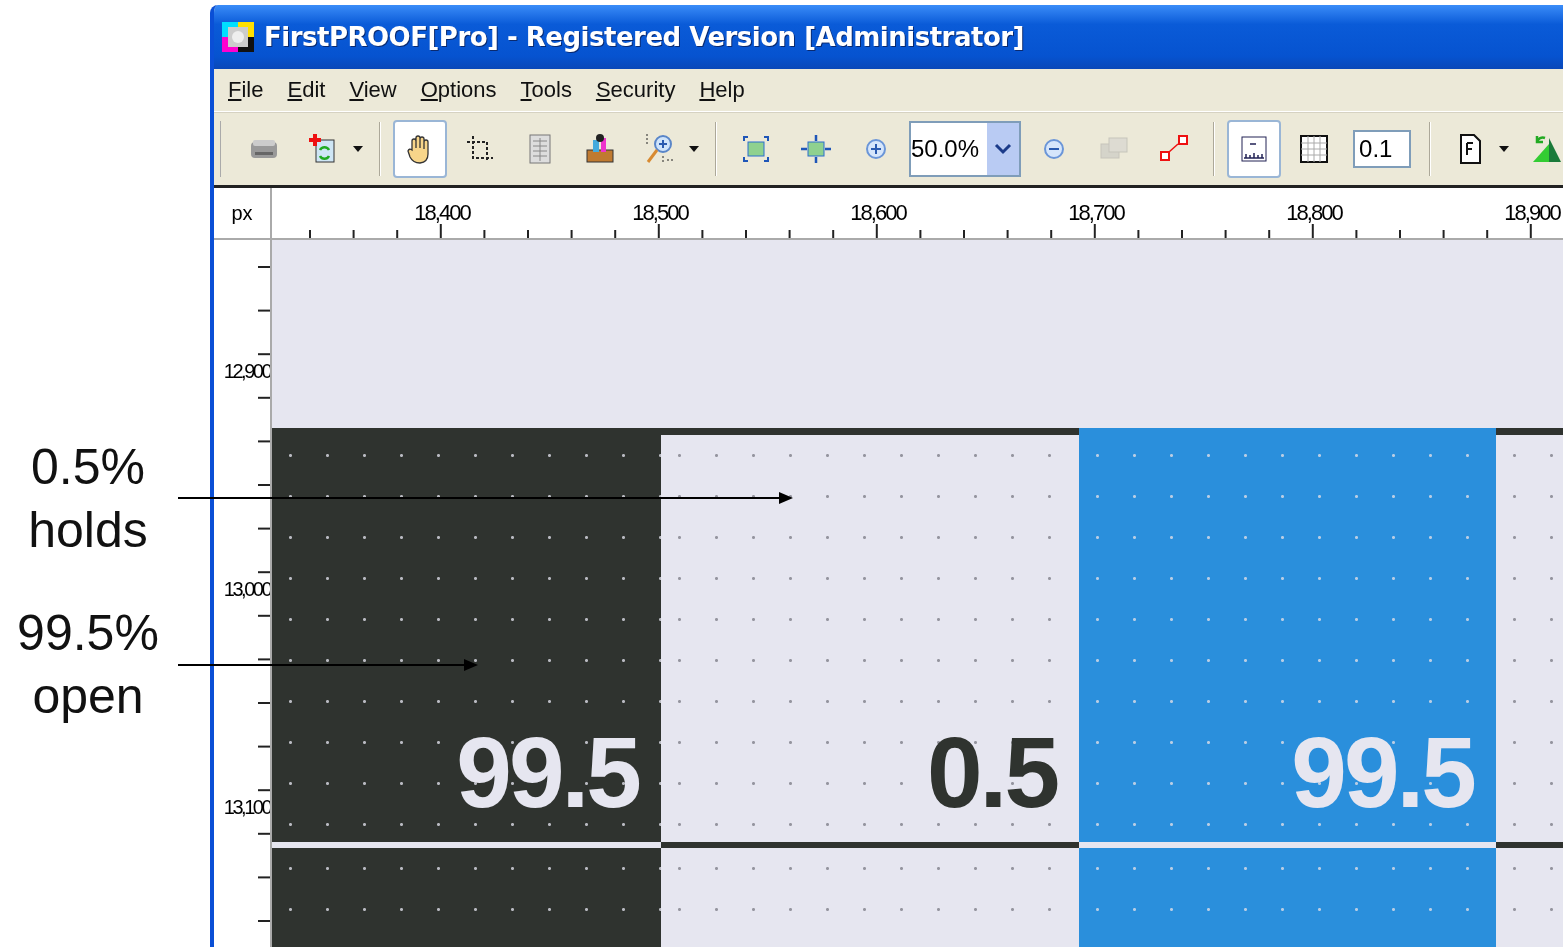  What do you see at coordinates (306, 90) in the screenshot?
I see `menu-item: Edit` at bounding box center [306, 90].